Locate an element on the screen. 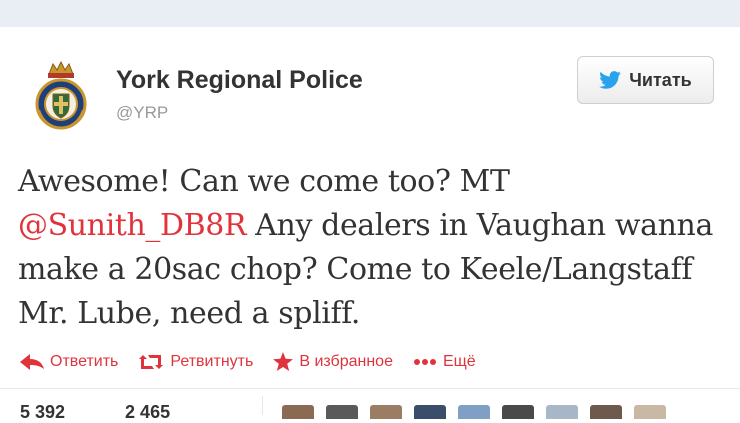 This screenshot has width=740, height=423. star-icon is located at coordinates (283, 361).